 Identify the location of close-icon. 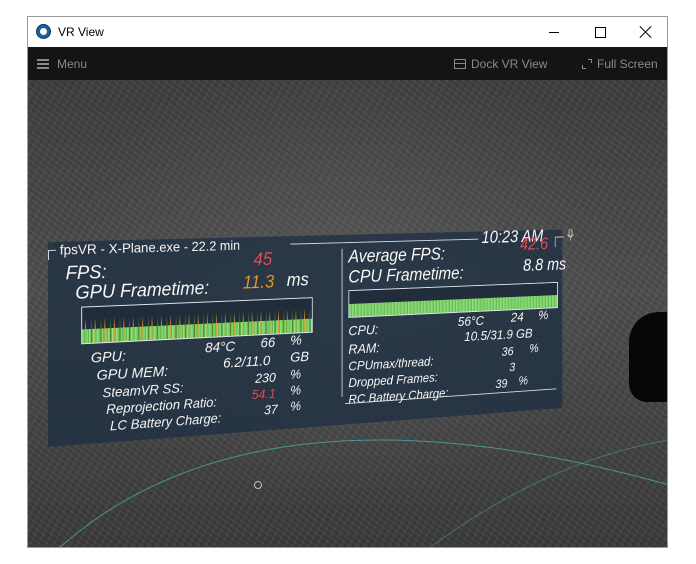
(646, 32).